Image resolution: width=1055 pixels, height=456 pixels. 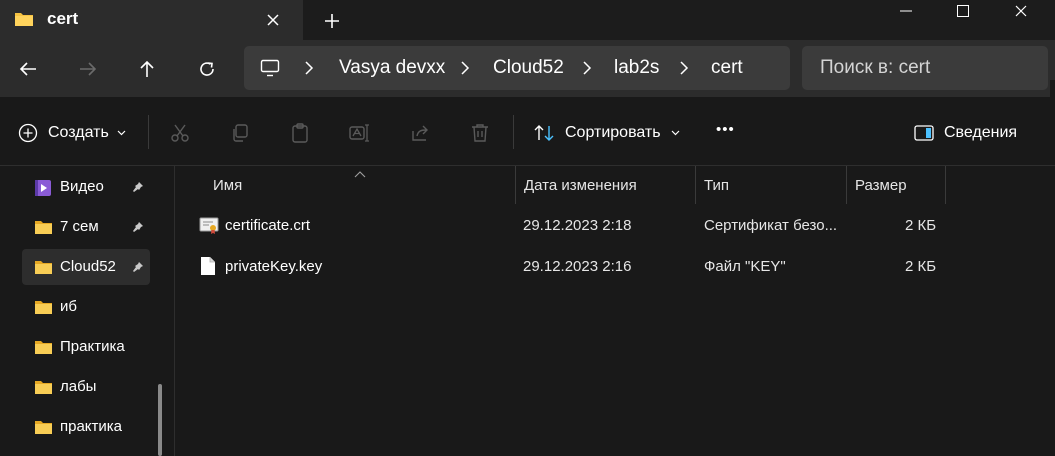 I want to click on video-folder-icon, so click(x=43, y=190).